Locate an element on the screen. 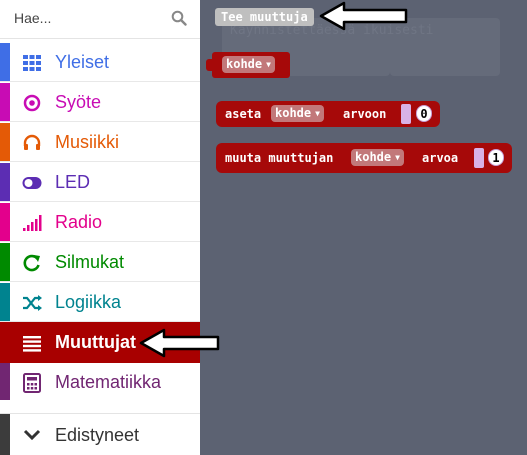 This screenshot has width=527, height=455. category-logiikka: Logiikka is located at coordinates (100, 302).